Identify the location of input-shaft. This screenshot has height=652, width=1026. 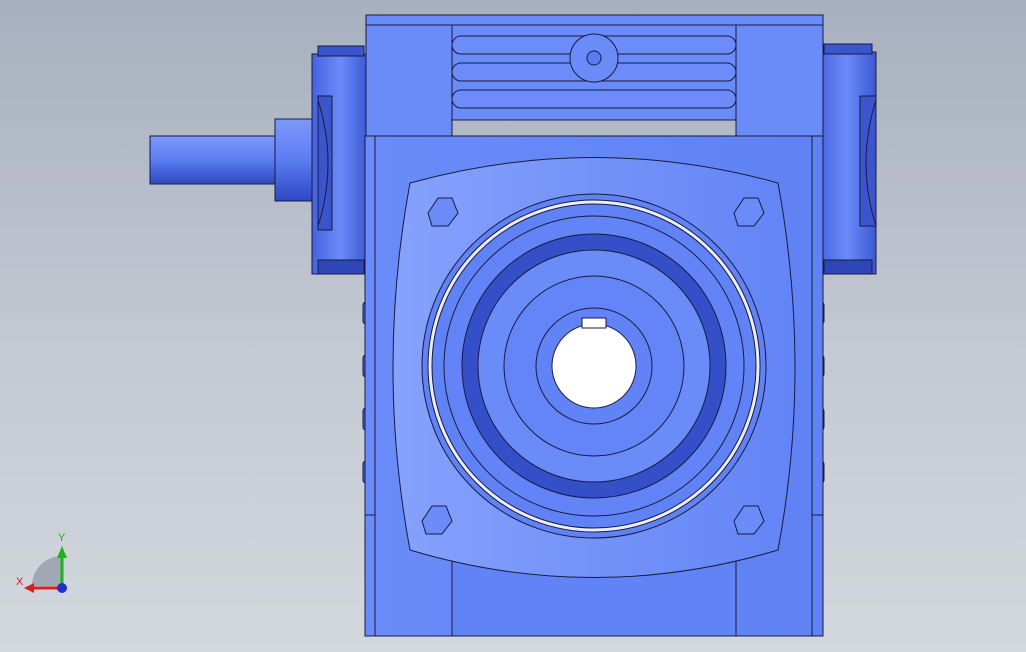
(232, 160).